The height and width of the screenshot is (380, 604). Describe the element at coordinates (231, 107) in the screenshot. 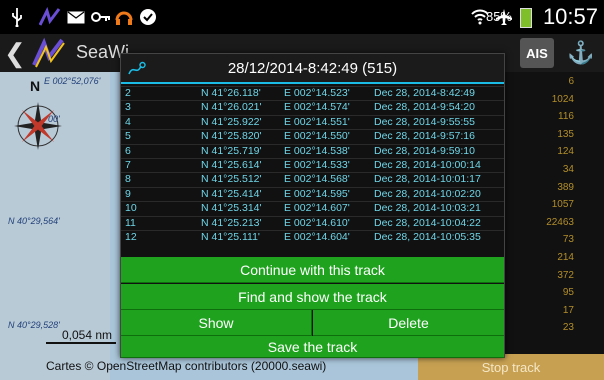

I see `point-latitude: N 41°26.021'` at that location.